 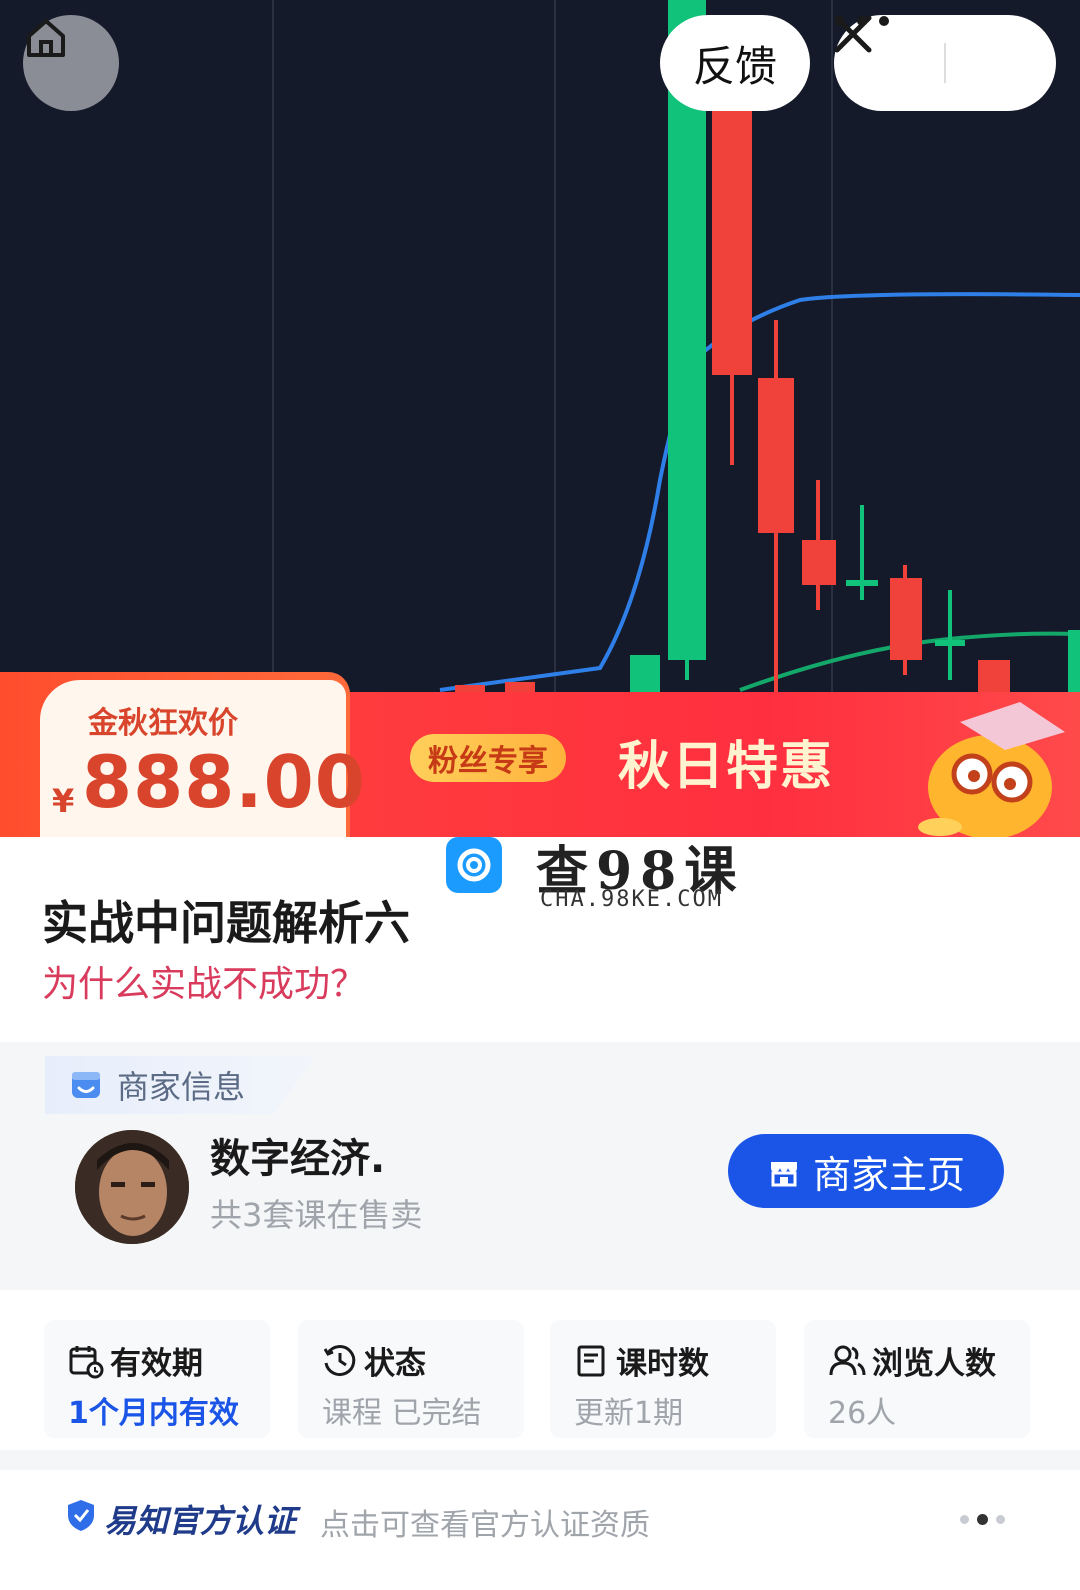 I want to click on stat-label: 状态, so click(x=395, y=1364).